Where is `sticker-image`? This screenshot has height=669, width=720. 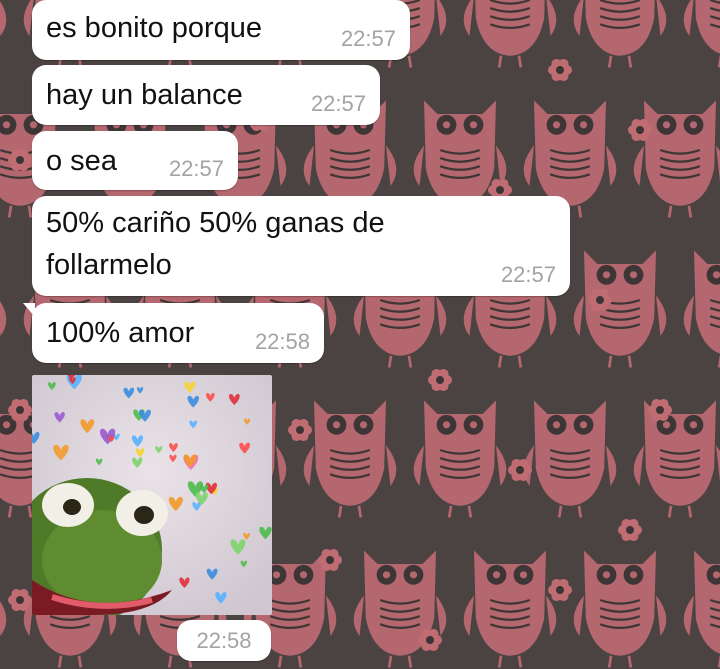 sticker-image is located at coordinates (152, 495).